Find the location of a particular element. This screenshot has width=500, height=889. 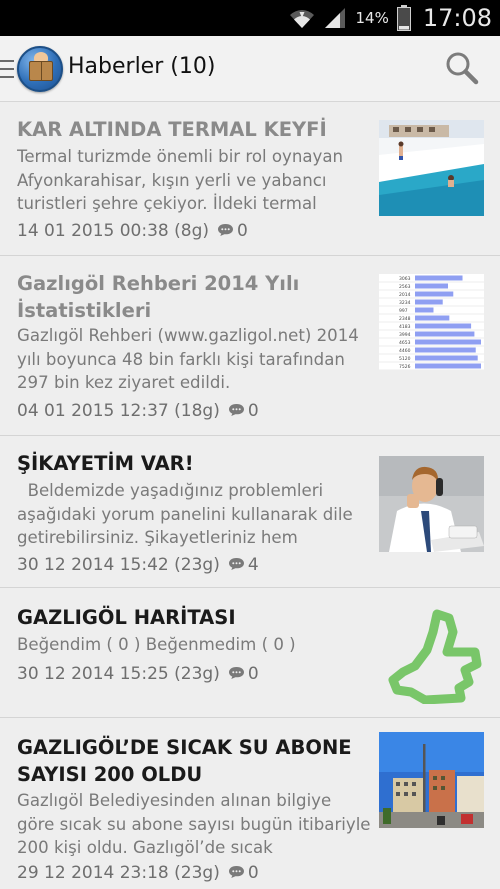

article-date: 14 01 2015 00:38 (8g) is located at coordinates (113, 231).